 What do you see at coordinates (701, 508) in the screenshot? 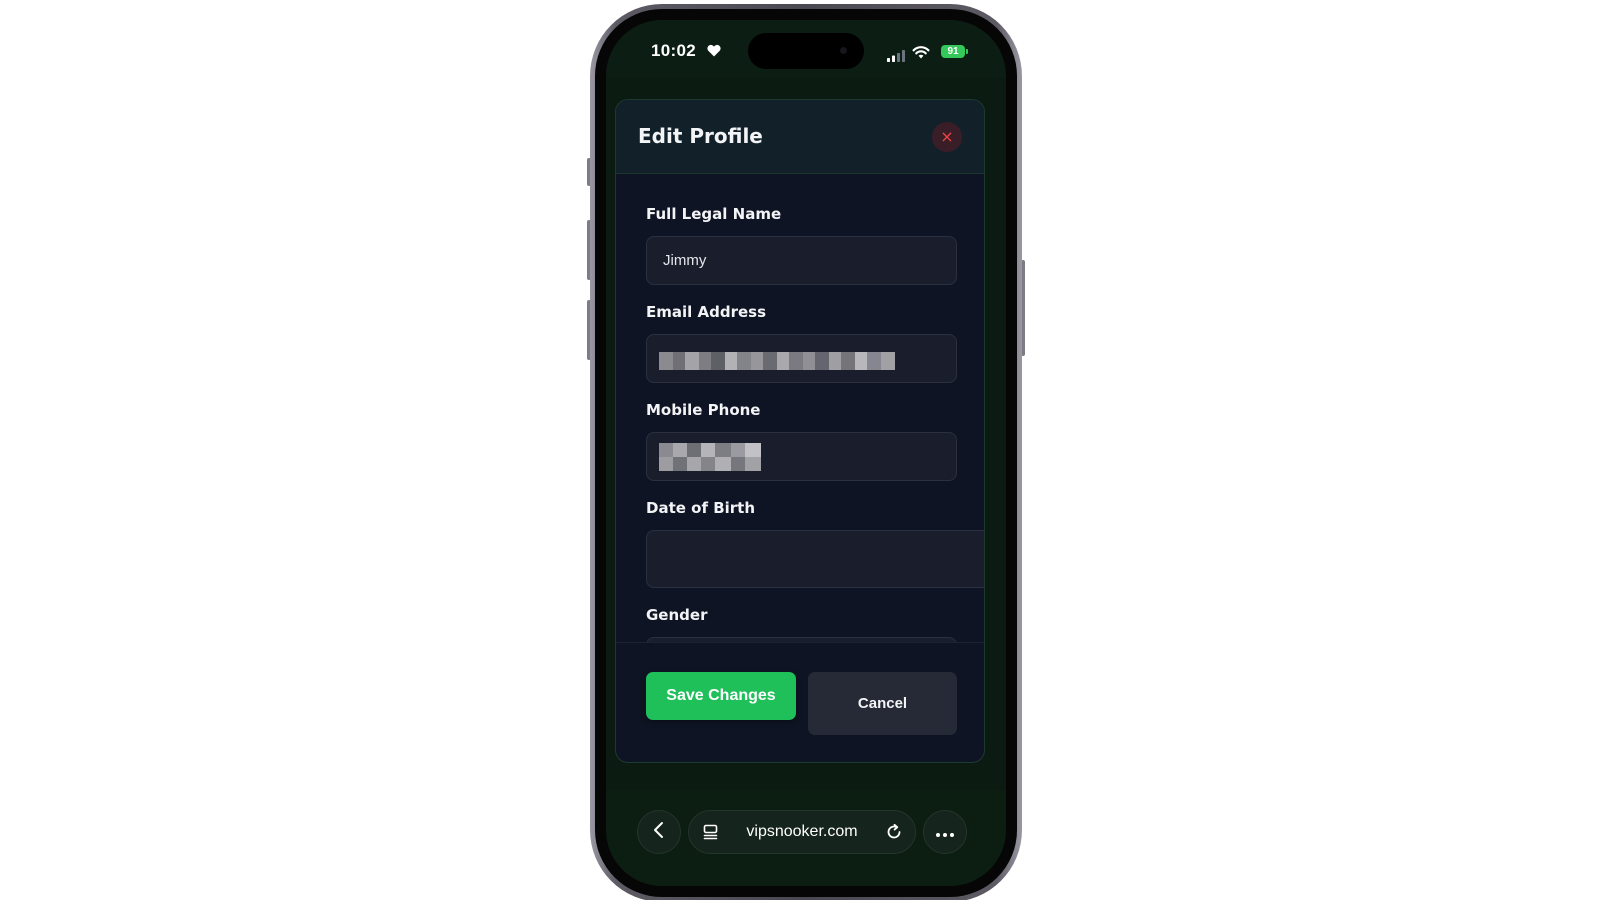
I see `date-of-birth-label: Date of Birth` at bounding box center [701, 508].